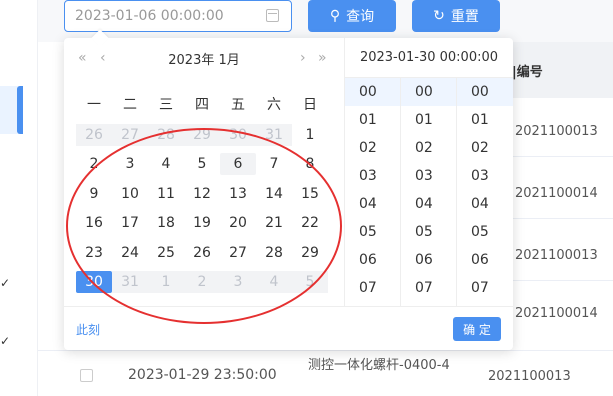  What do you see at coordinates (372, 92) in the screenshot?
I see `hour-option: 00` at bounding box center [372, 92].